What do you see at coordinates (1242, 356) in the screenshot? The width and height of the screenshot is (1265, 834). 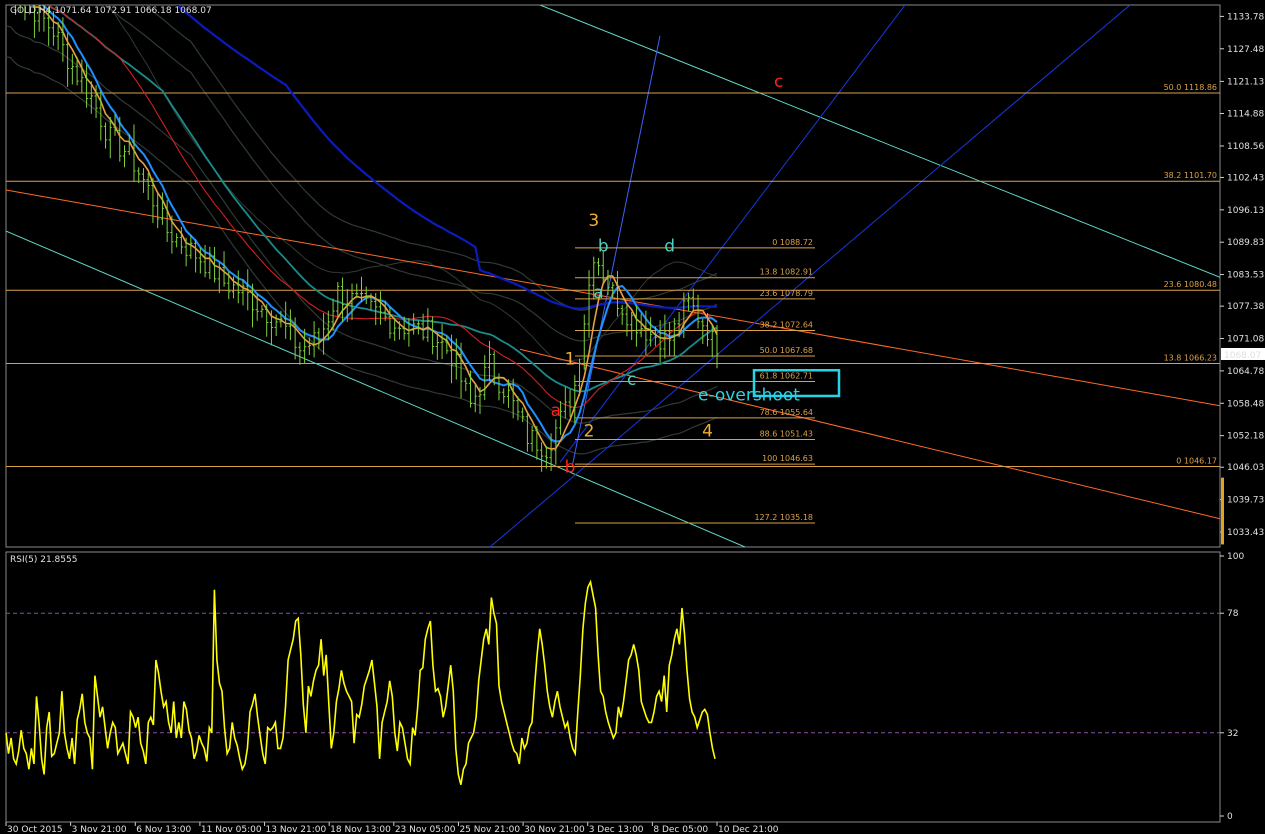 I see `current-price-value: 1068.07` at bounding box center [1242, 356].